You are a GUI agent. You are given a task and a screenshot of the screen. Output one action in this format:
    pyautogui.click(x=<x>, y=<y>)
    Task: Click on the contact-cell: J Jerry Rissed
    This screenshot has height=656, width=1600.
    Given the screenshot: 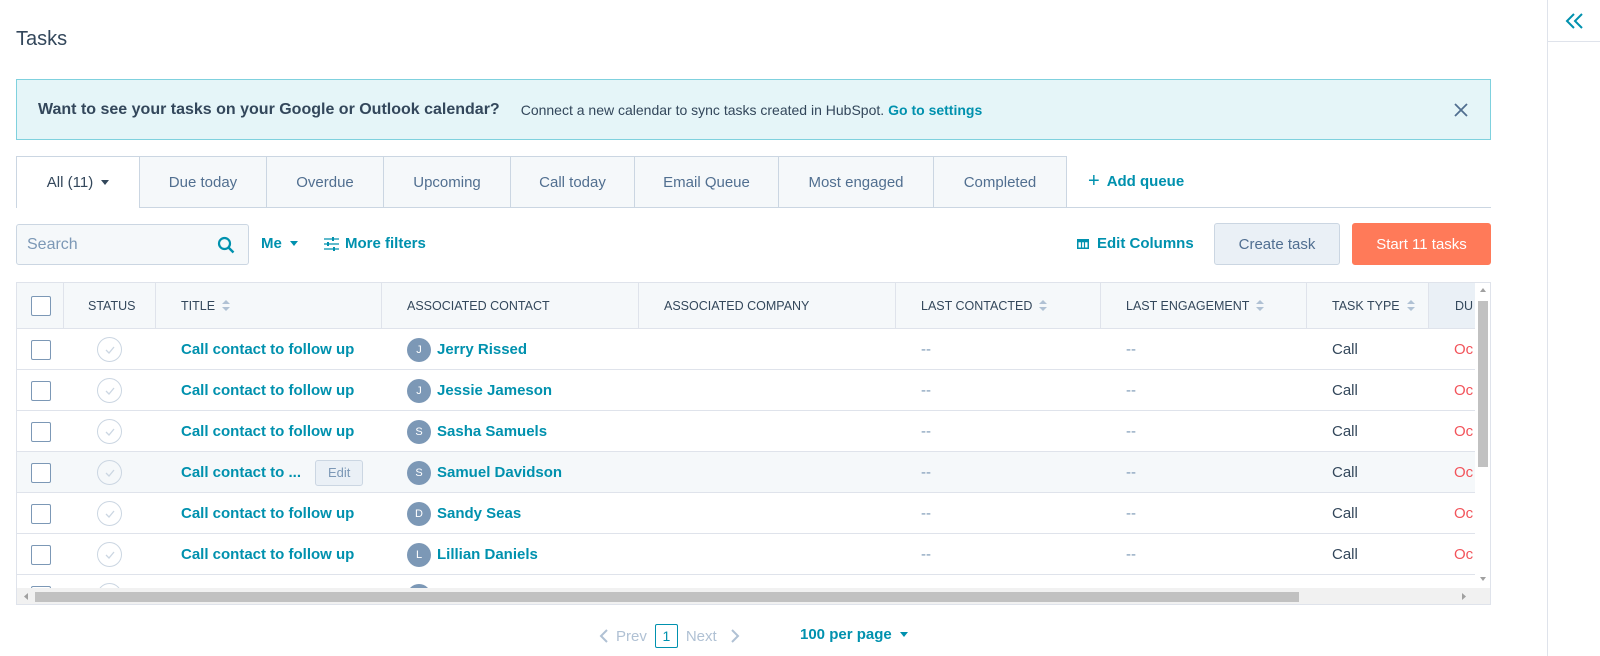 What is the action you would take?
    pyautogui.click(x=467, y=349)
    